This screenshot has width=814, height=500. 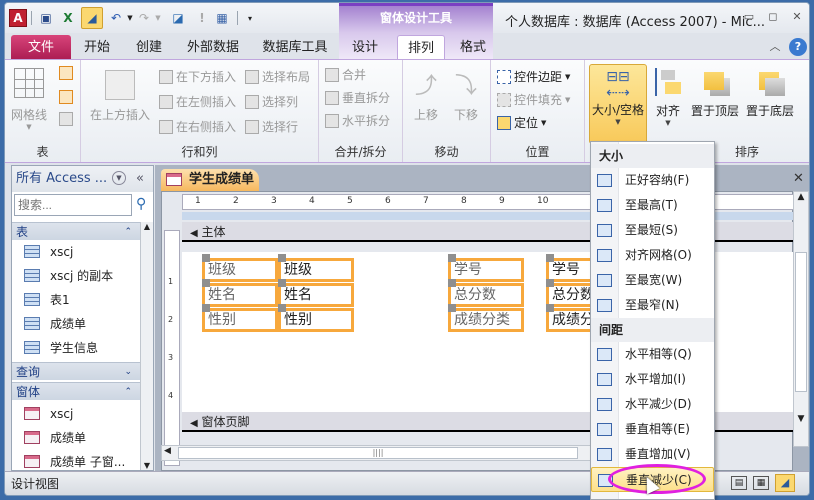 What do you see at coordinates (240, 270) in the screenshot?
I see `label-control: 班级` at bounding box center [240, 270].